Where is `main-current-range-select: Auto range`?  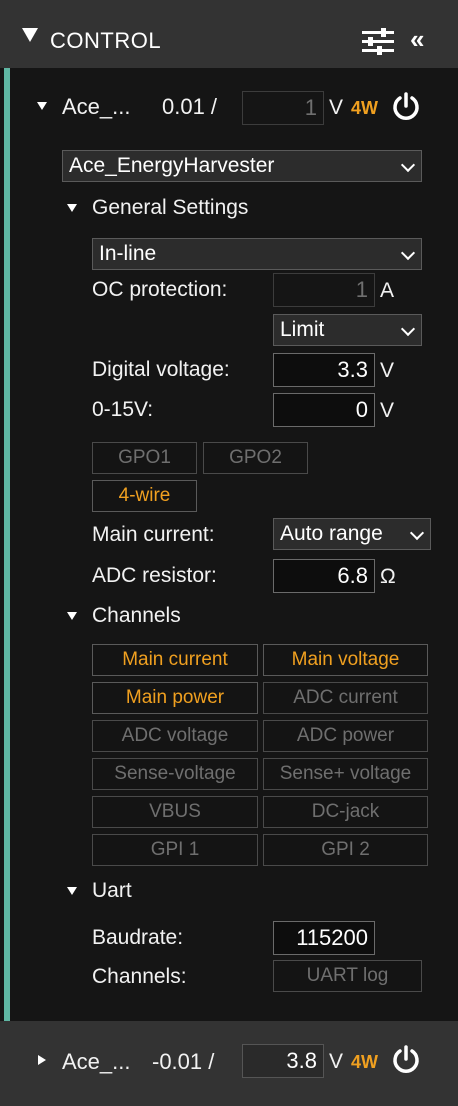
main-current-range-select: Auto range is located at coordinates (352, 534).